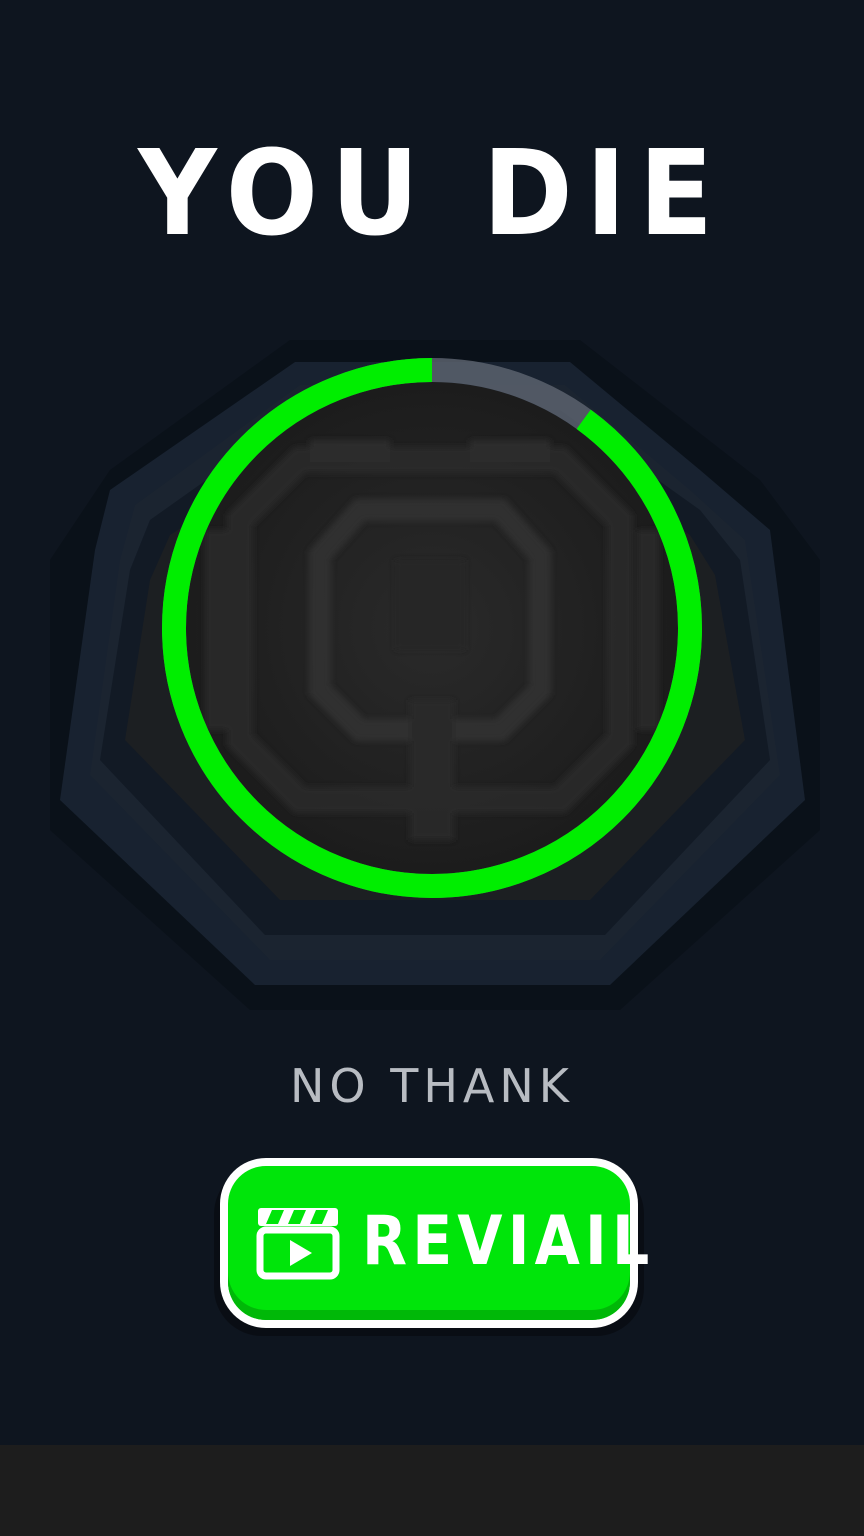 This screenshot has width=864, height=1536. I want to click on bottom-bar, so click(432, 1490).